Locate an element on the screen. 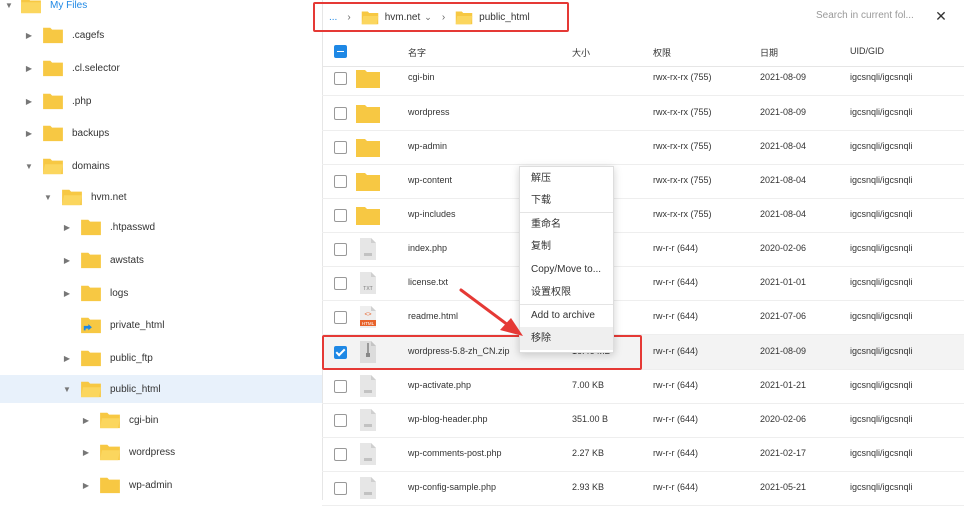  menu-item-download: 下载 is located at coordinates (566, 200).